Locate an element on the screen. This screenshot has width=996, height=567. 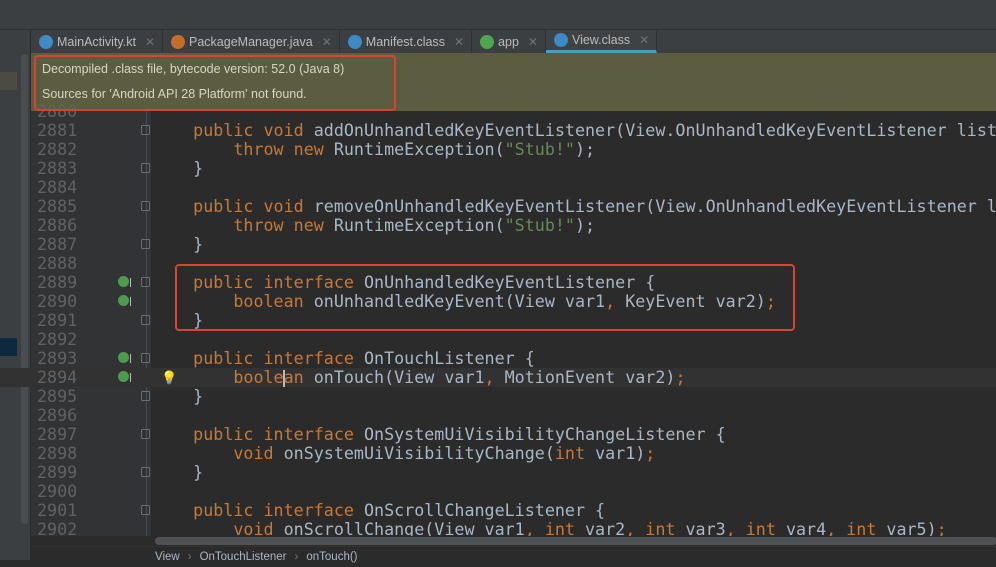
code-token: ; is located at coordinates (941, 528).